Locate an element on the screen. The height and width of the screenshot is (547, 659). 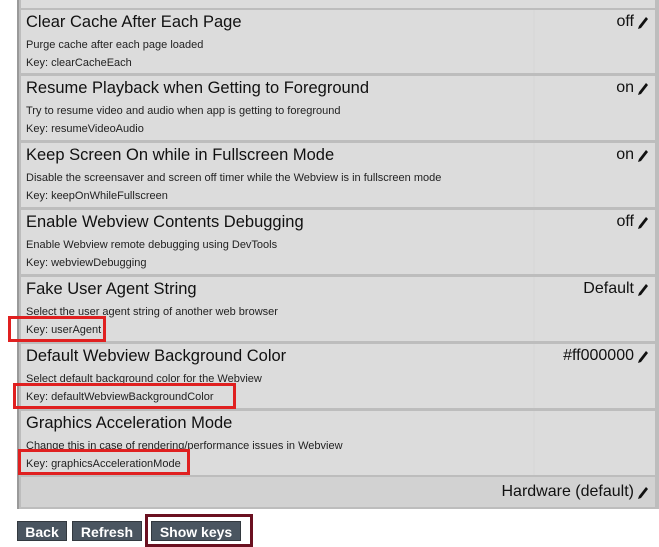
setting-title: Fake User Agent String is located at coordinates (111, 289).